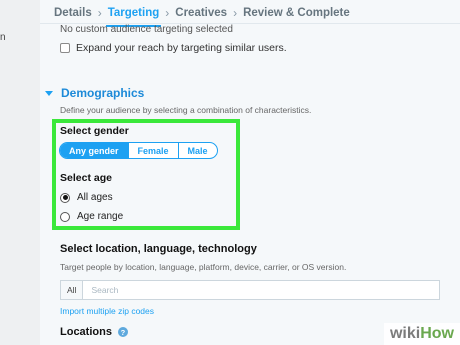 The height and width of the screenshot is (345, 460). What do you see at coordinates (72, 290) in the screenshot?
I see `location-filter-dropdown: All` at bounding box center [72, 290].